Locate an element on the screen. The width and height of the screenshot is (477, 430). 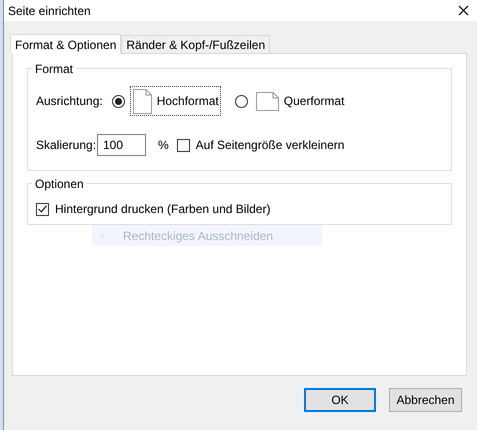
tab: Ränder & Kopf-/Fußzeilen is located at coordinates (195, 44).